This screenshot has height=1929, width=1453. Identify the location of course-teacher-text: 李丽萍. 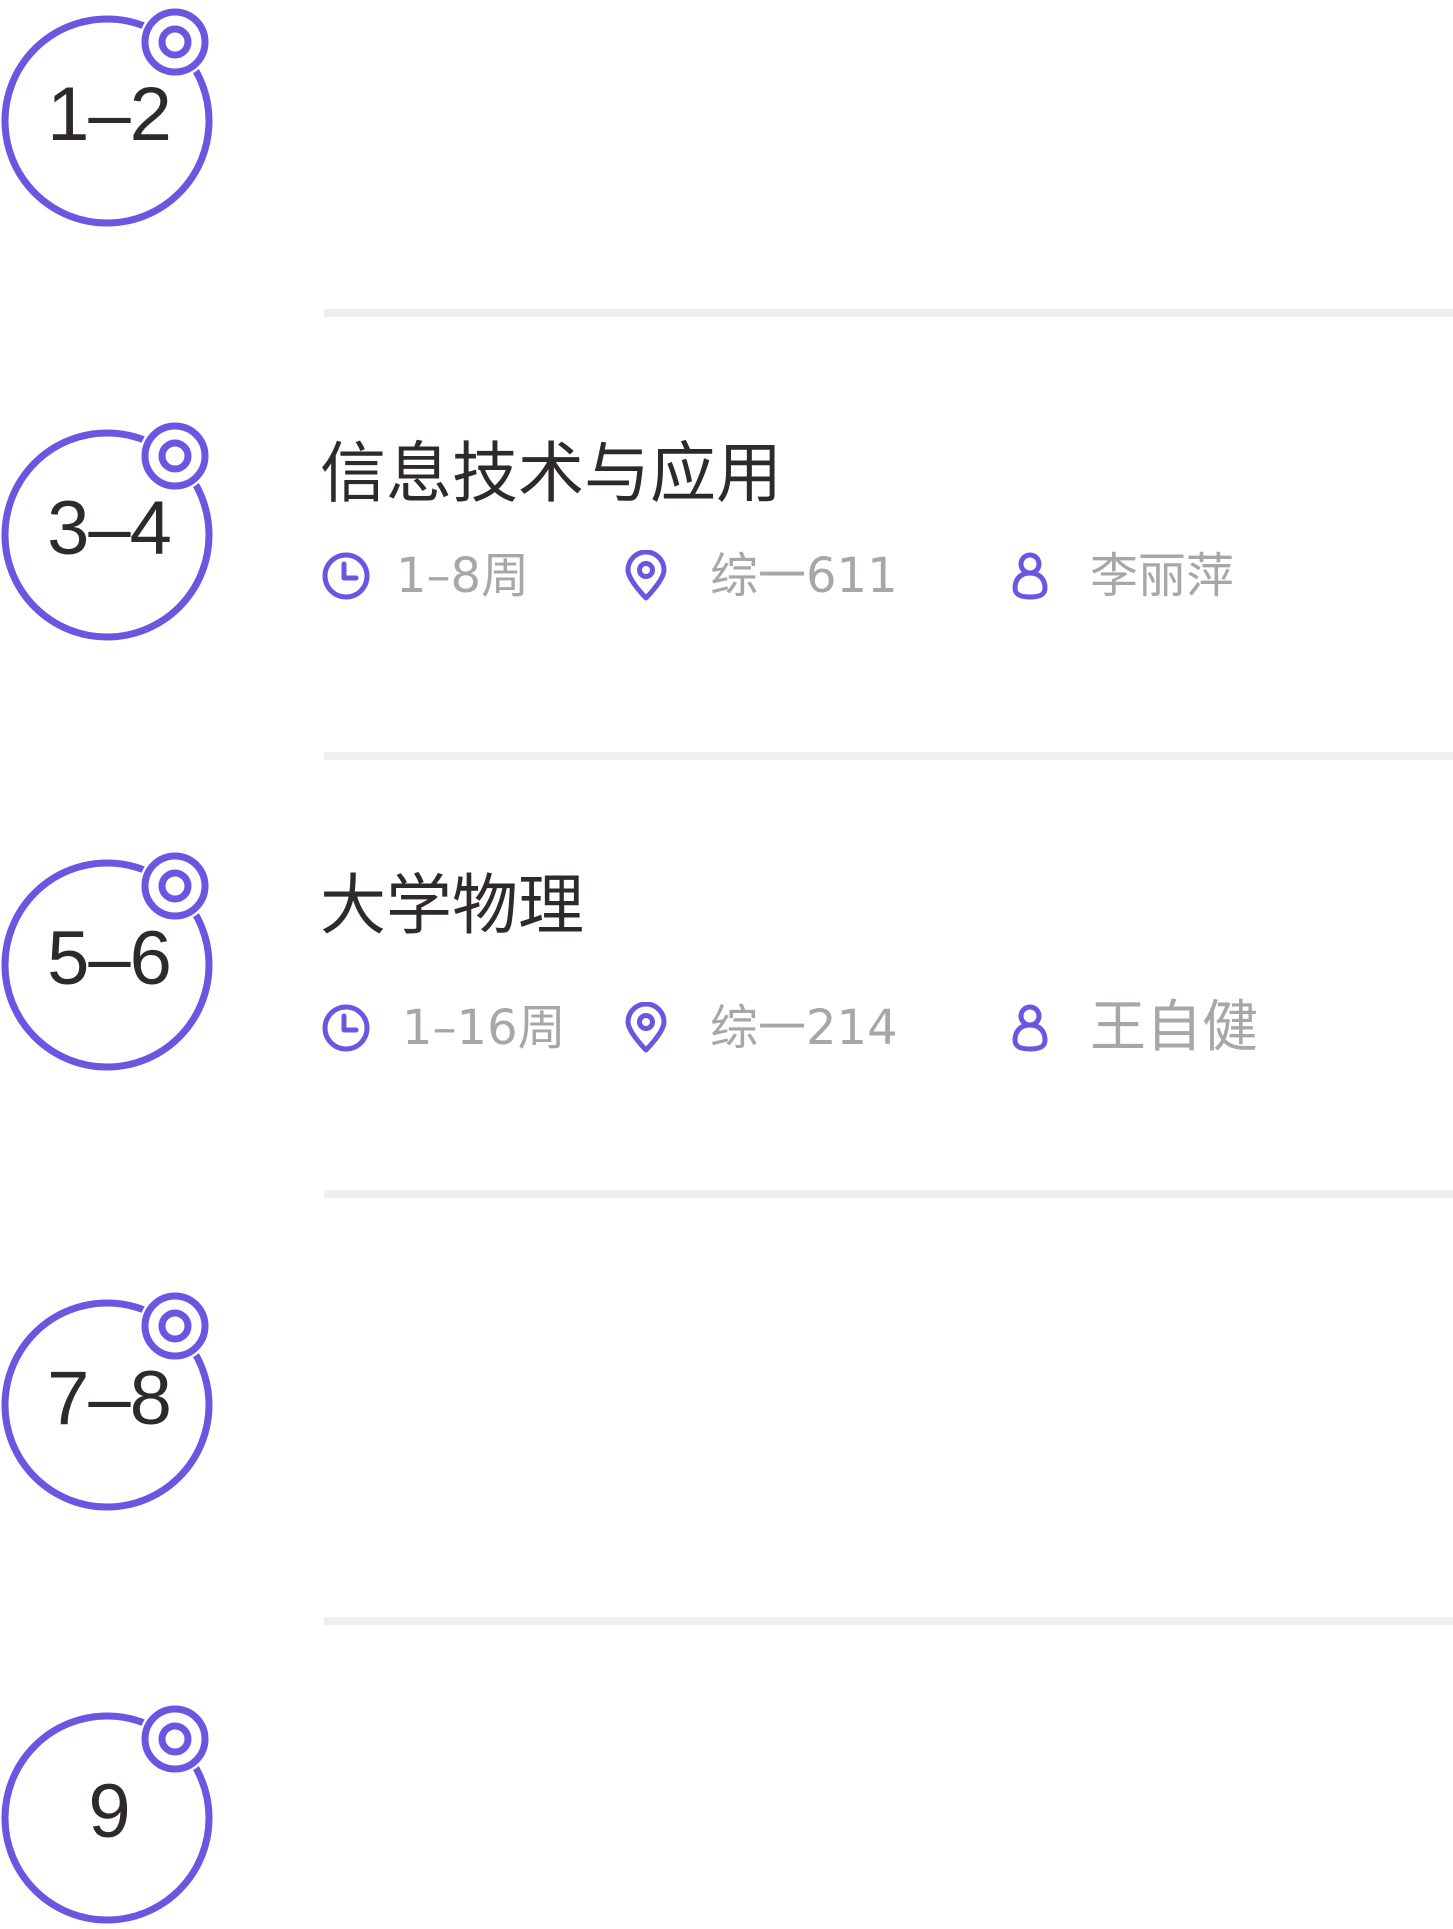
(1162, 576).